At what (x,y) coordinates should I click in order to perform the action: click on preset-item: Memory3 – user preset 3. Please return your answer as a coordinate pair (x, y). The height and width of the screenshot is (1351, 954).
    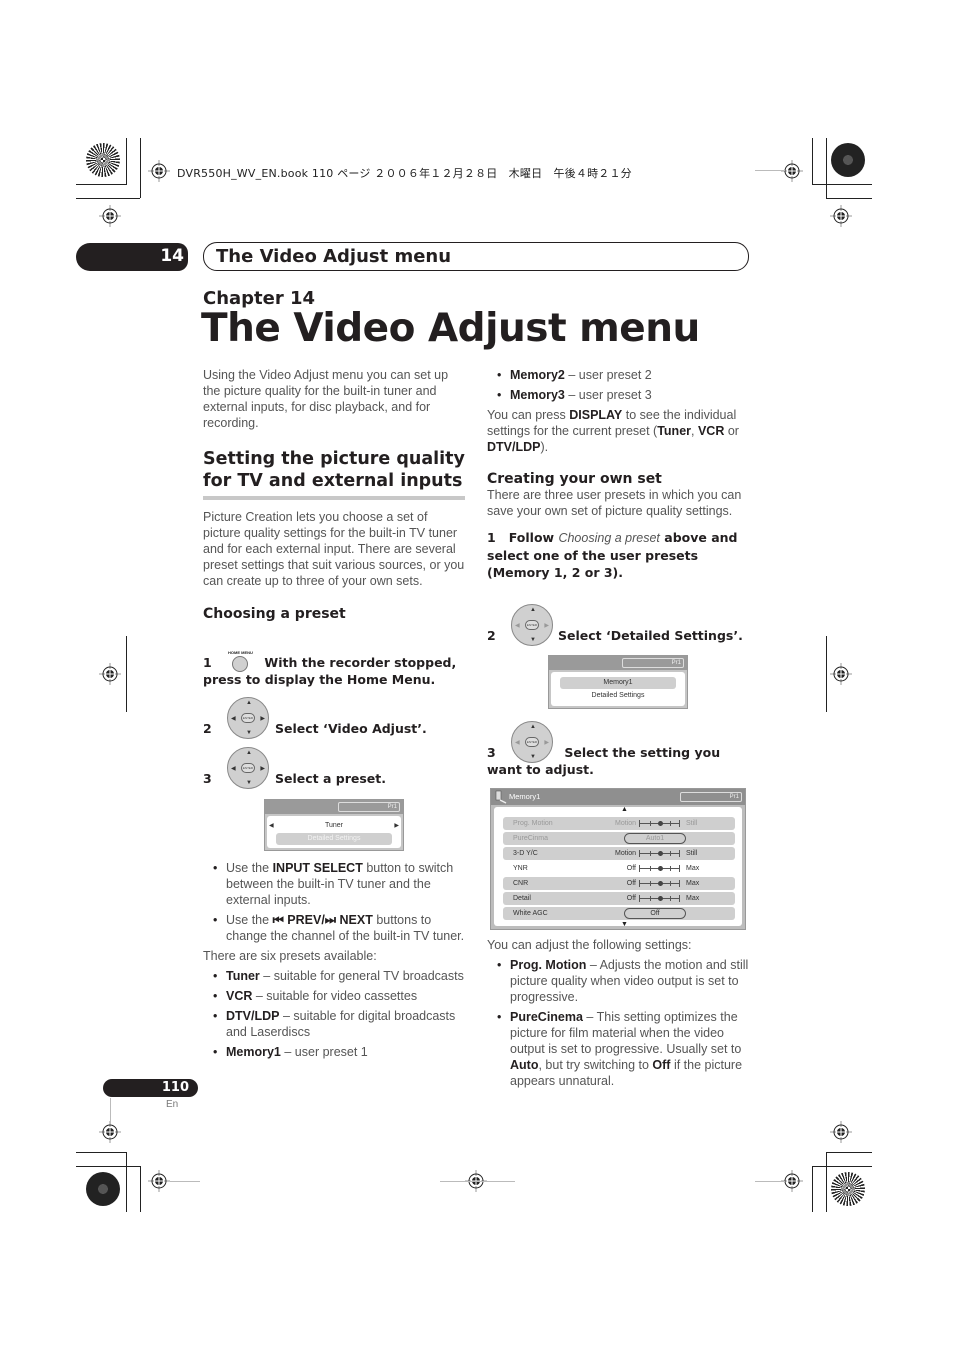
    Looking at the image, I should click on (618, 395).